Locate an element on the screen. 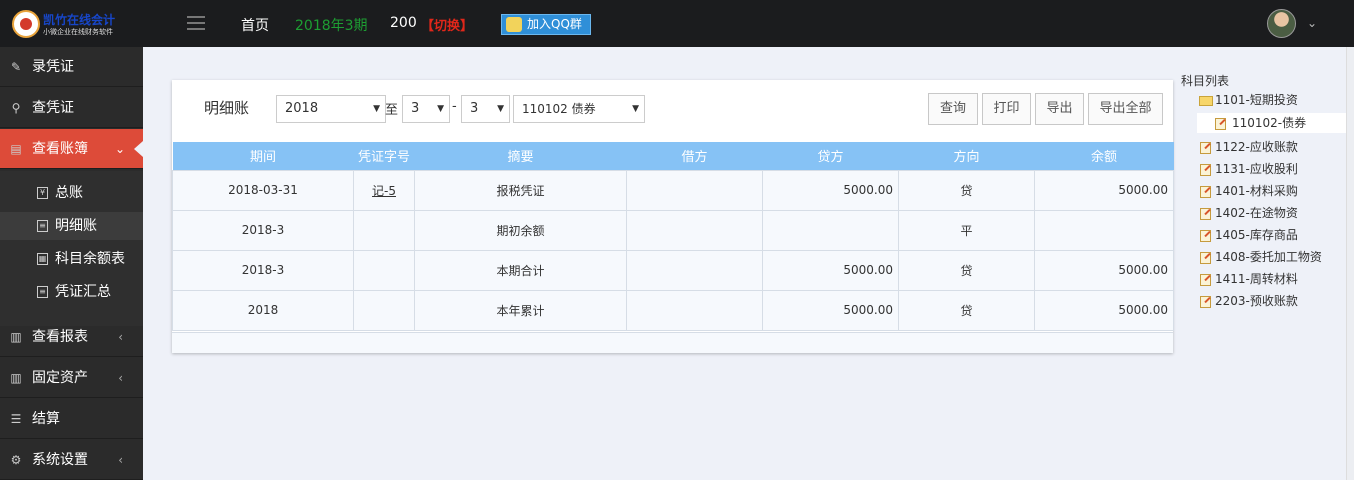 The width and height of the screenshot is (1354, 480). list-icon: ☰ is located at coordinates (16, 419).